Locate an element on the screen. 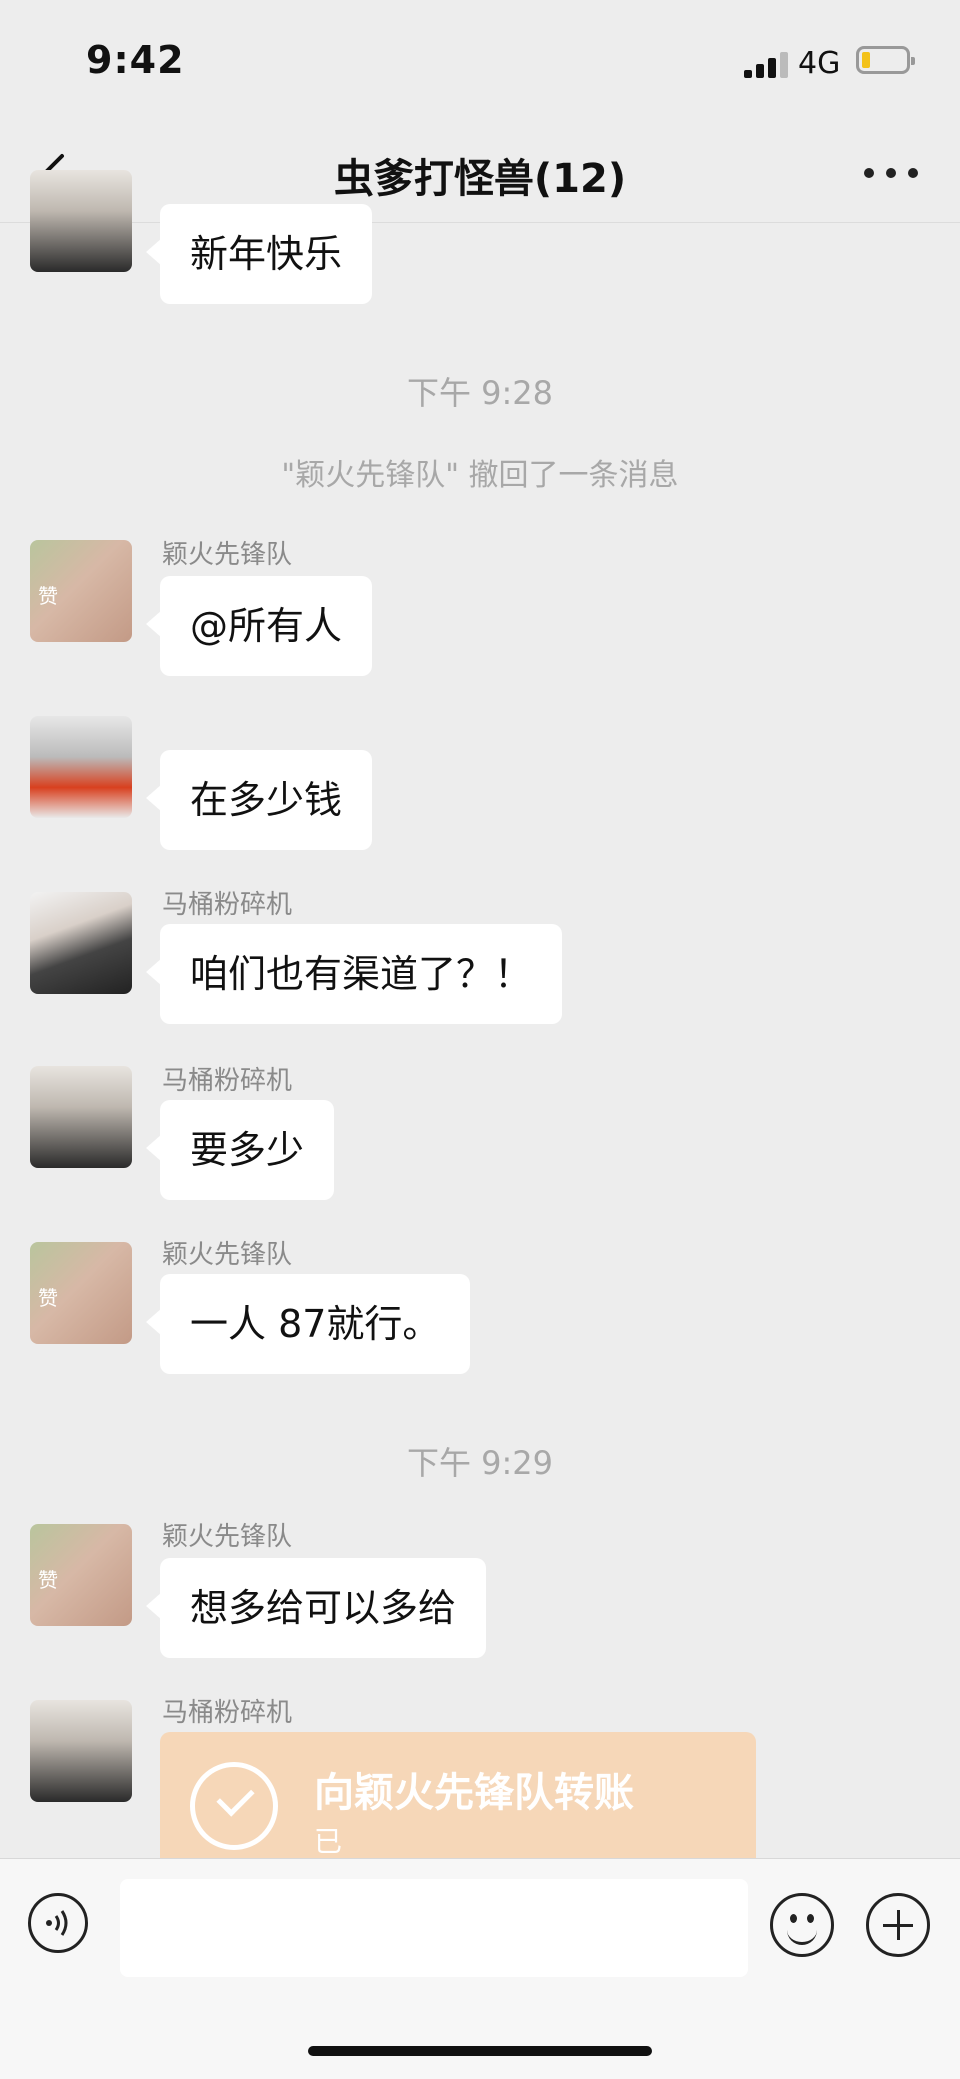  message-input is located at coordinates (434, 1928).